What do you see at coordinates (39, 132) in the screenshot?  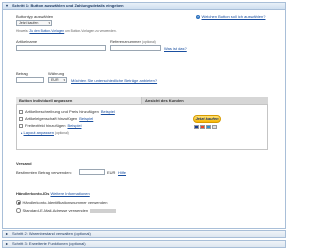 I see `layout-link: Layout anpassen` at bounding box center [39, 132].